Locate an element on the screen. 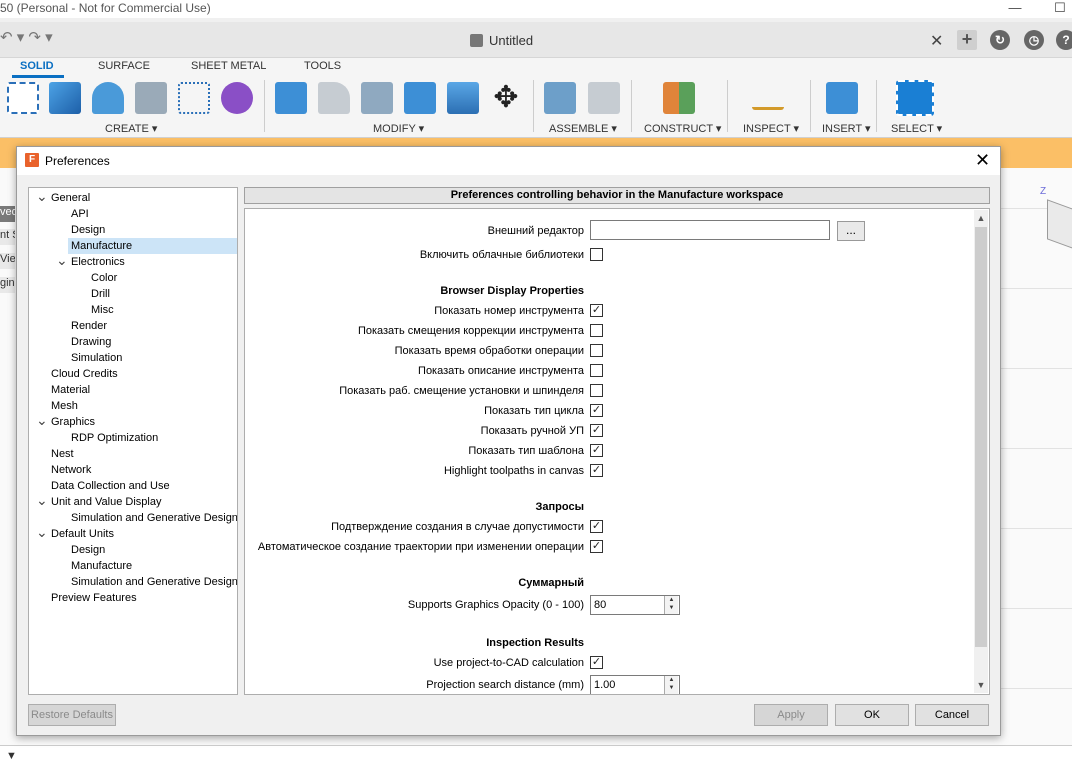 This screenshot has height=765, width=1072. combine-icon is located at coordinates (420, 98).